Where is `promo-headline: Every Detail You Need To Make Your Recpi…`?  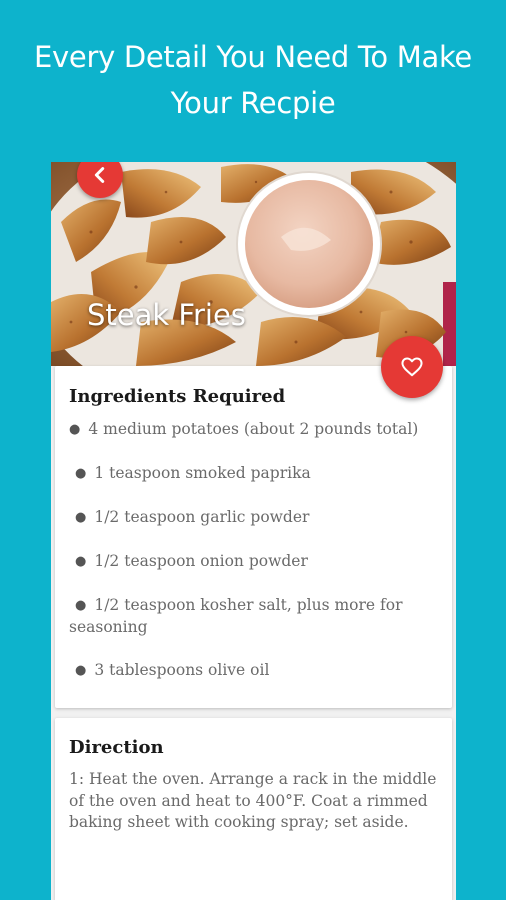 promo-headline: Every Detail You Need To Make Your Recpi… is located at coordinates (253, 80).